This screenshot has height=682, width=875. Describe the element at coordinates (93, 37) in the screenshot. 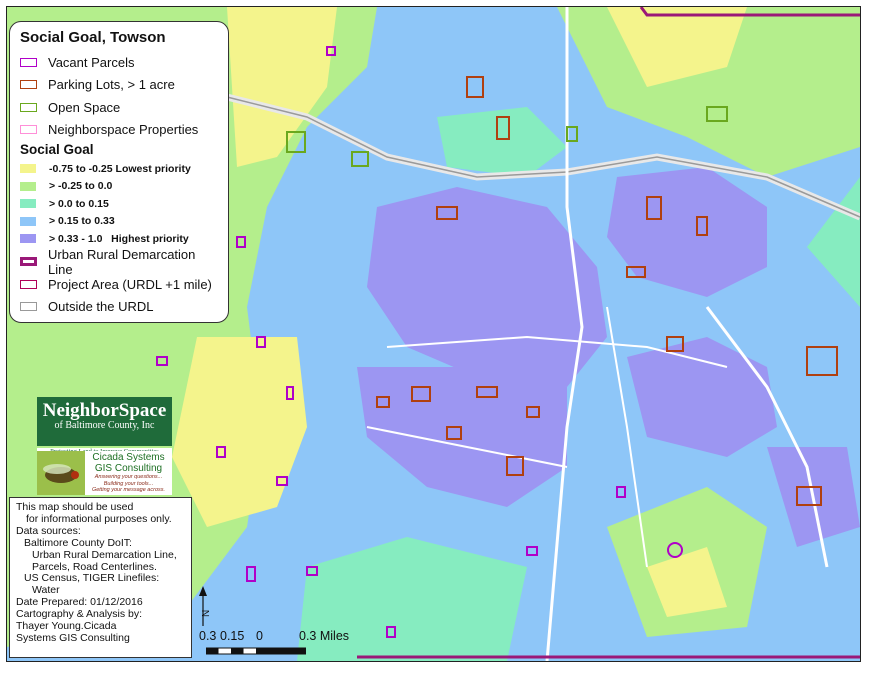

I see `legend-title: Social Goal, Towson` at that location.